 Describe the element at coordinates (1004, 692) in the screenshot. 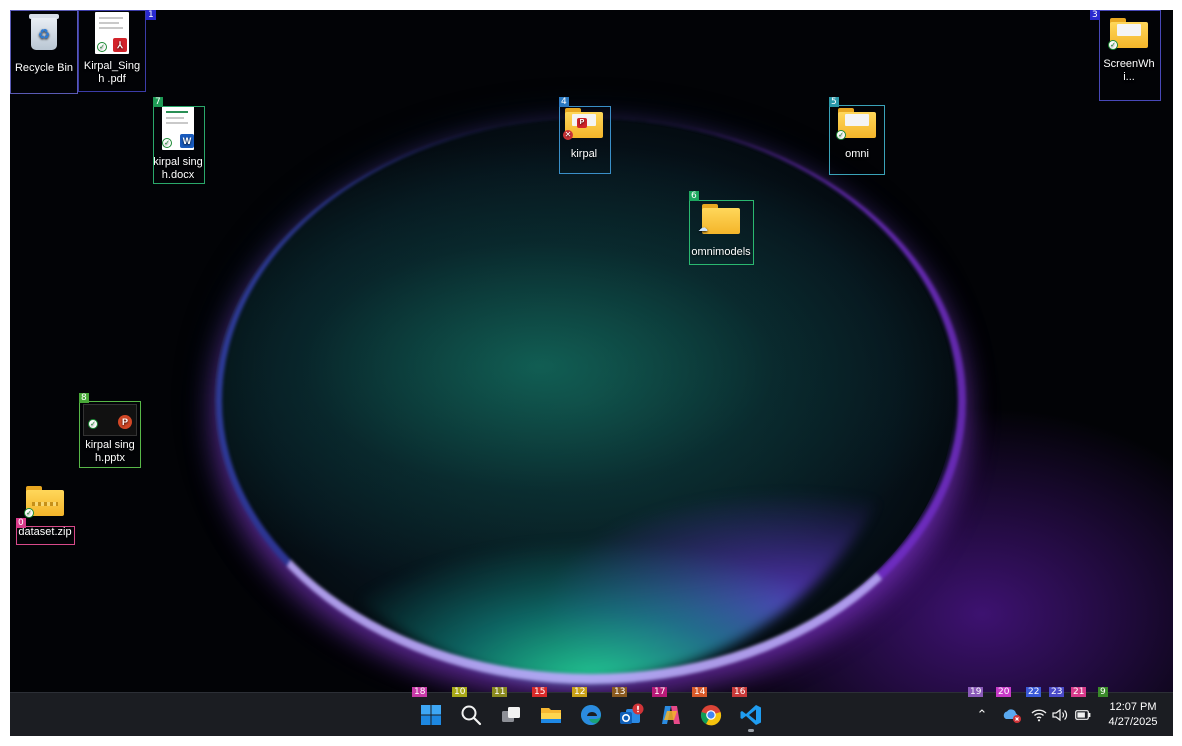

I see `marker-tag: 20` at that location.